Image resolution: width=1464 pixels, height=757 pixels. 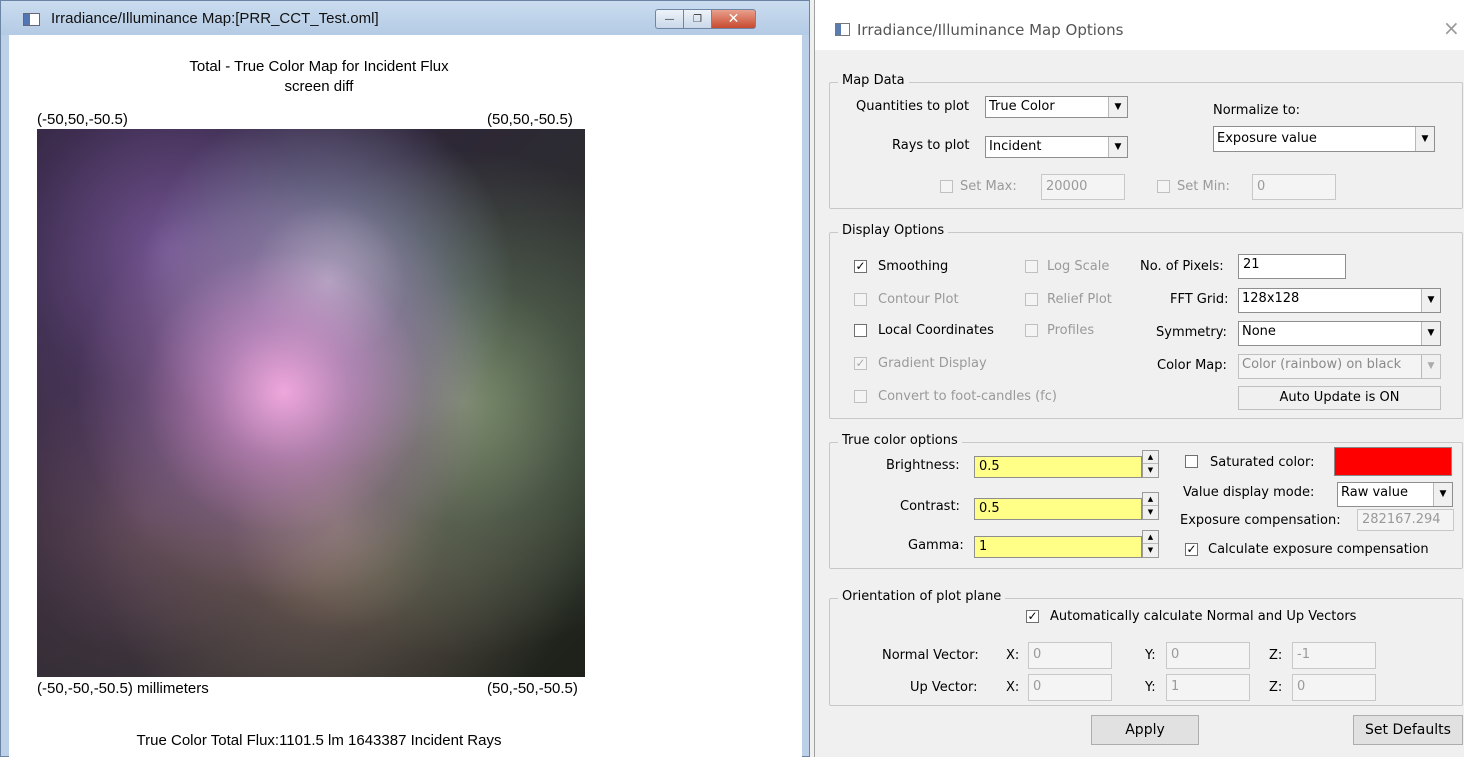 What do you see at coordinates (319, 86) in the screenshot?
I see `plot-subtitle: screen diff` at bounding box center [319, 86].